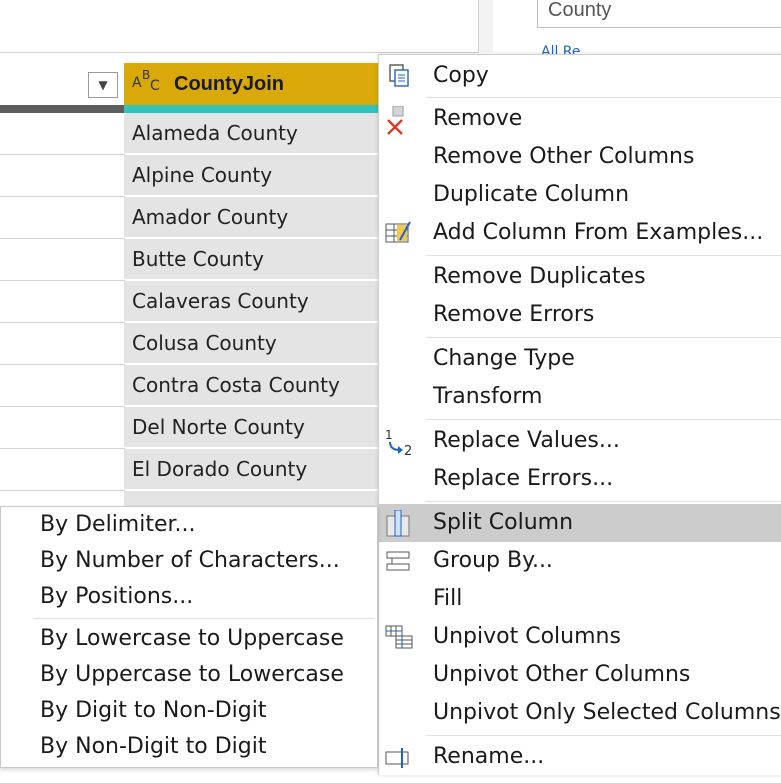  I want to click on column-filter-dropdown: ▼, so click(103, 85).